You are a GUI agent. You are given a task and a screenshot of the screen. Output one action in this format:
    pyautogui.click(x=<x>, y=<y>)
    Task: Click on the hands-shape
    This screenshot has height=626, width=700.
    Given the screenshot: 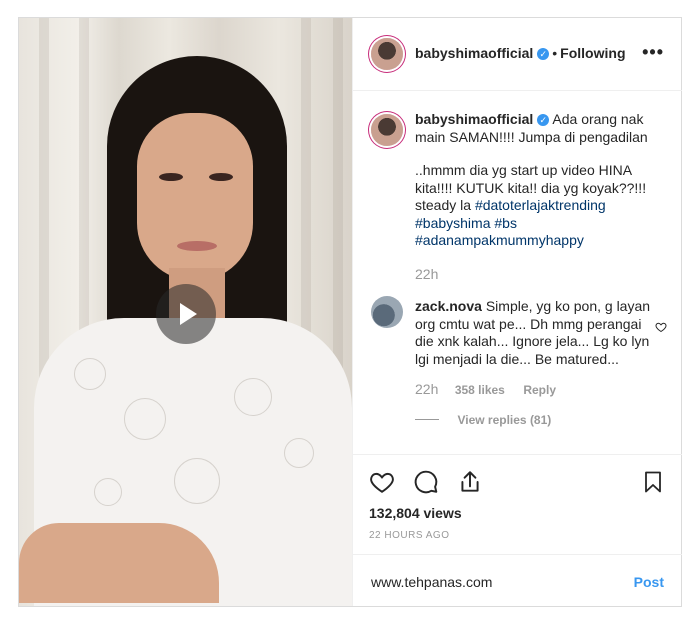 What is the action you would take?
    pyautogui.click(x=119, y=563)
    